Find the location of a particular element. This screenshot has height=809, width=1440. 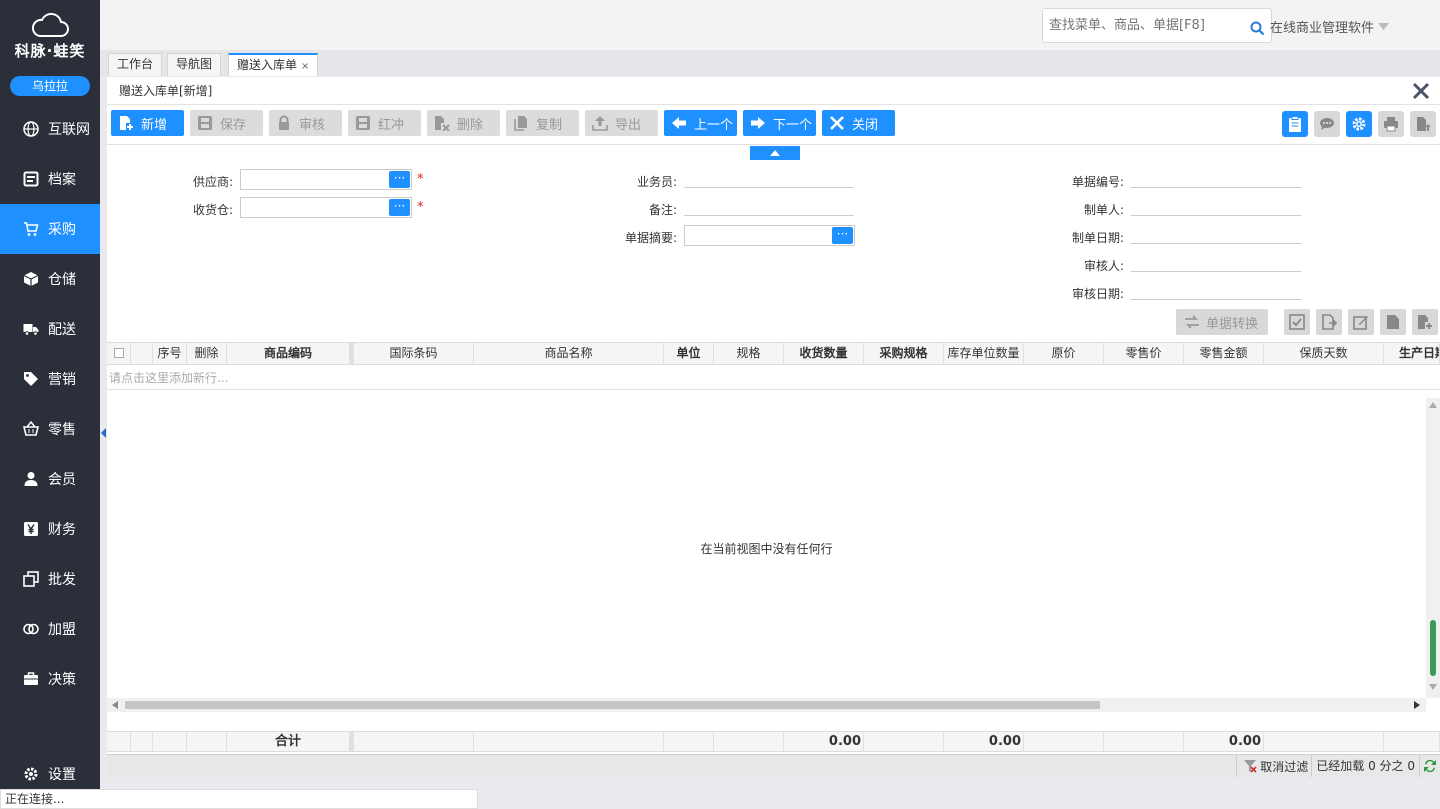

scroll-up-icon is located at coordinates (1433, 405).